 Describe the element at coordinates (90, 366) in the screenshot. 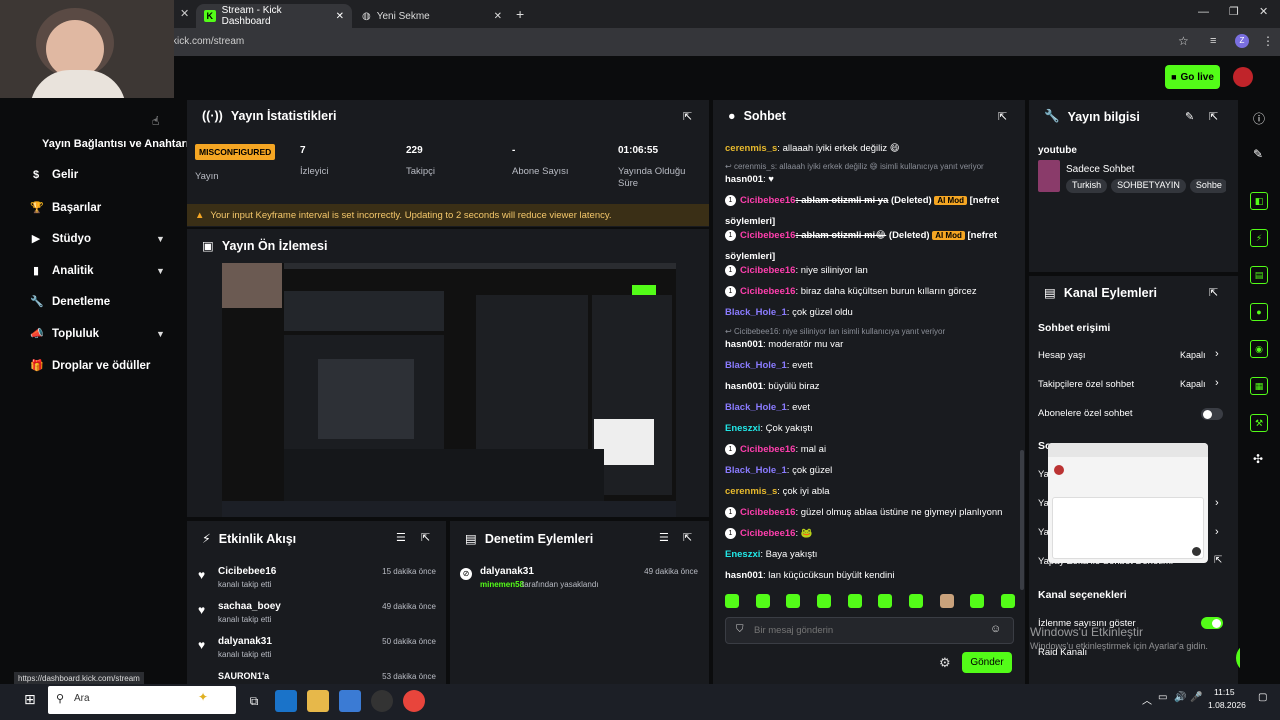

I see `sidebar-item-droplar: 🎁 Droplar ve ödüller` at that location.